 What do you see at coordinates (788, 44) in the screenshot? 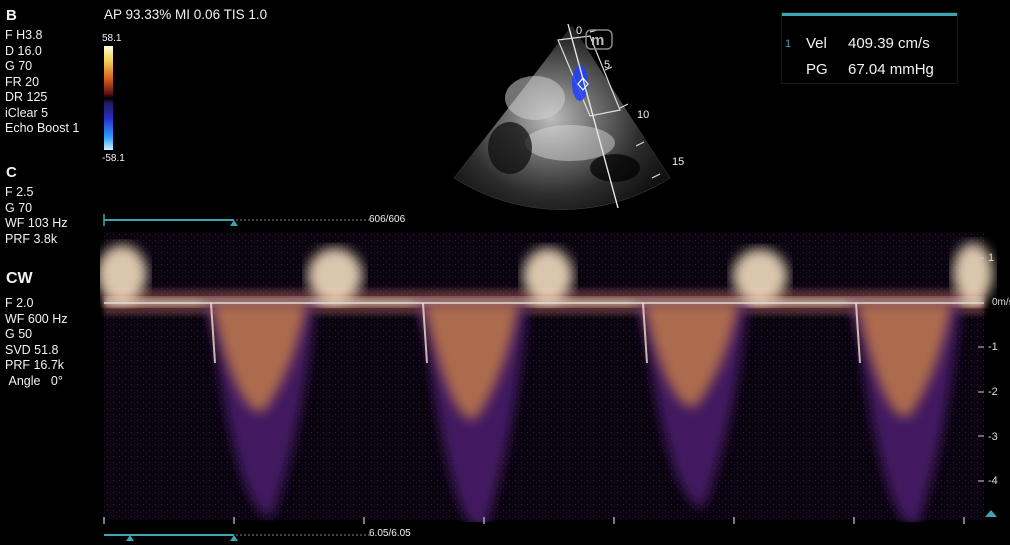
I see `measurement-index: 1` at bounding box center [788, 44].